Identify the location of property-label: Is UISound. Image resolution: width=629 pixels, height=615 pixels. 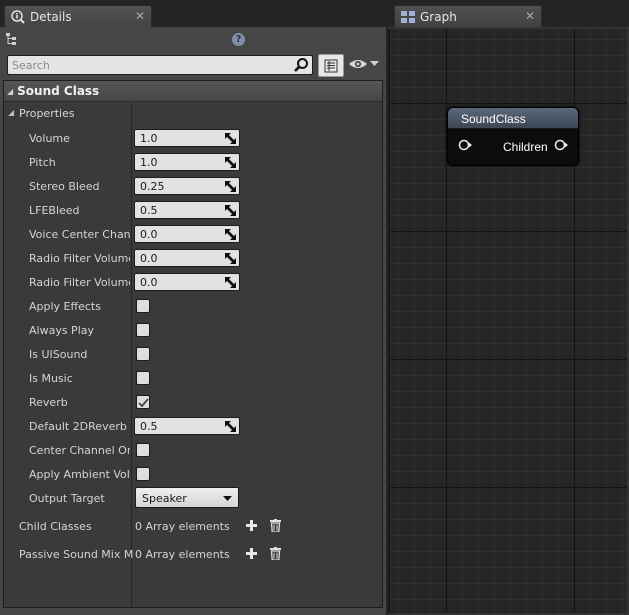
(58, 354).